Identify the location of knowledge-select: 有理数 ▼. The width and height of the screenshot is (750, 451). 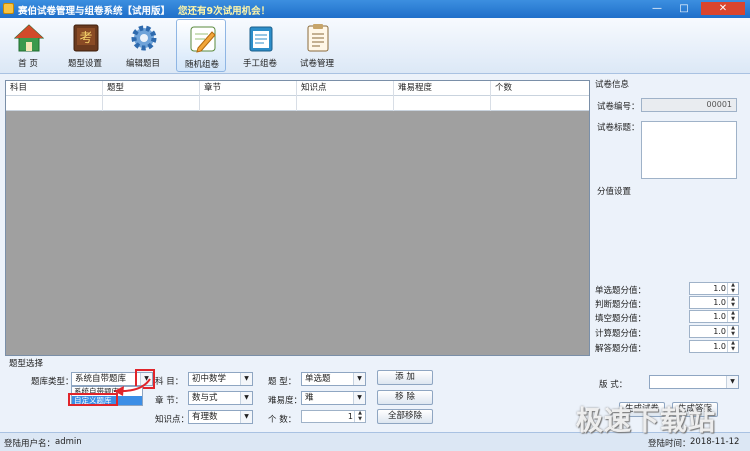
(220, 417).